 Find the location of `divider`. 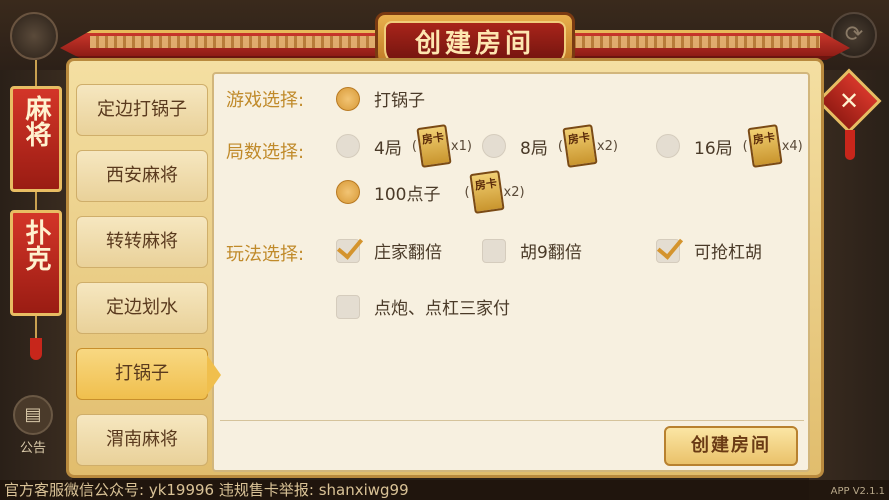

divider is located at coordinates (512, 420).